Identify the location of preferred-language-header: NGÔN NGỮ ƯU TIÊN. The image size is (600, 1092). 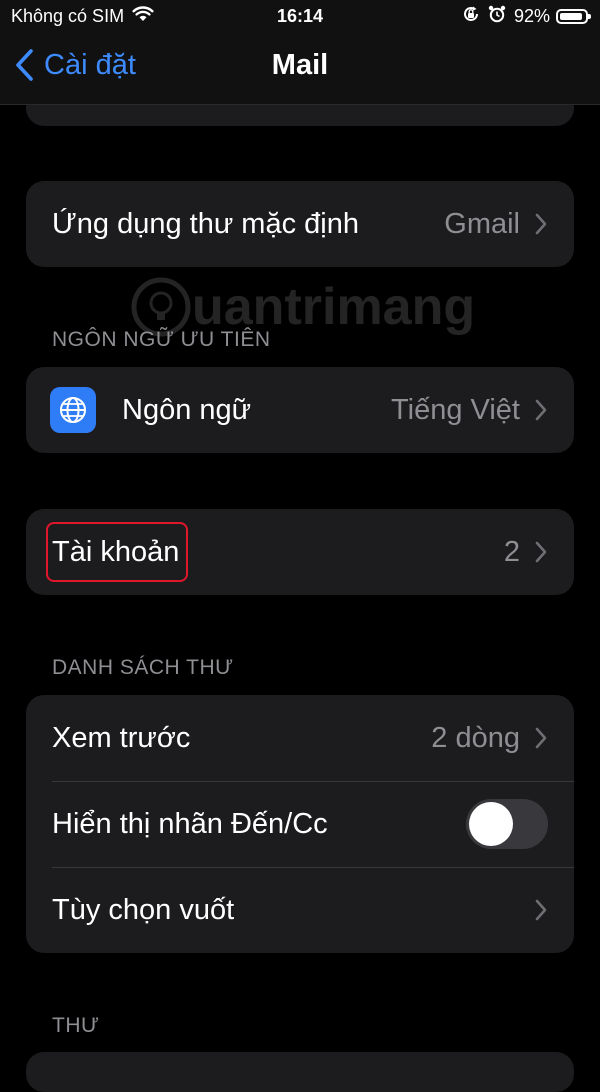
(161, 339).